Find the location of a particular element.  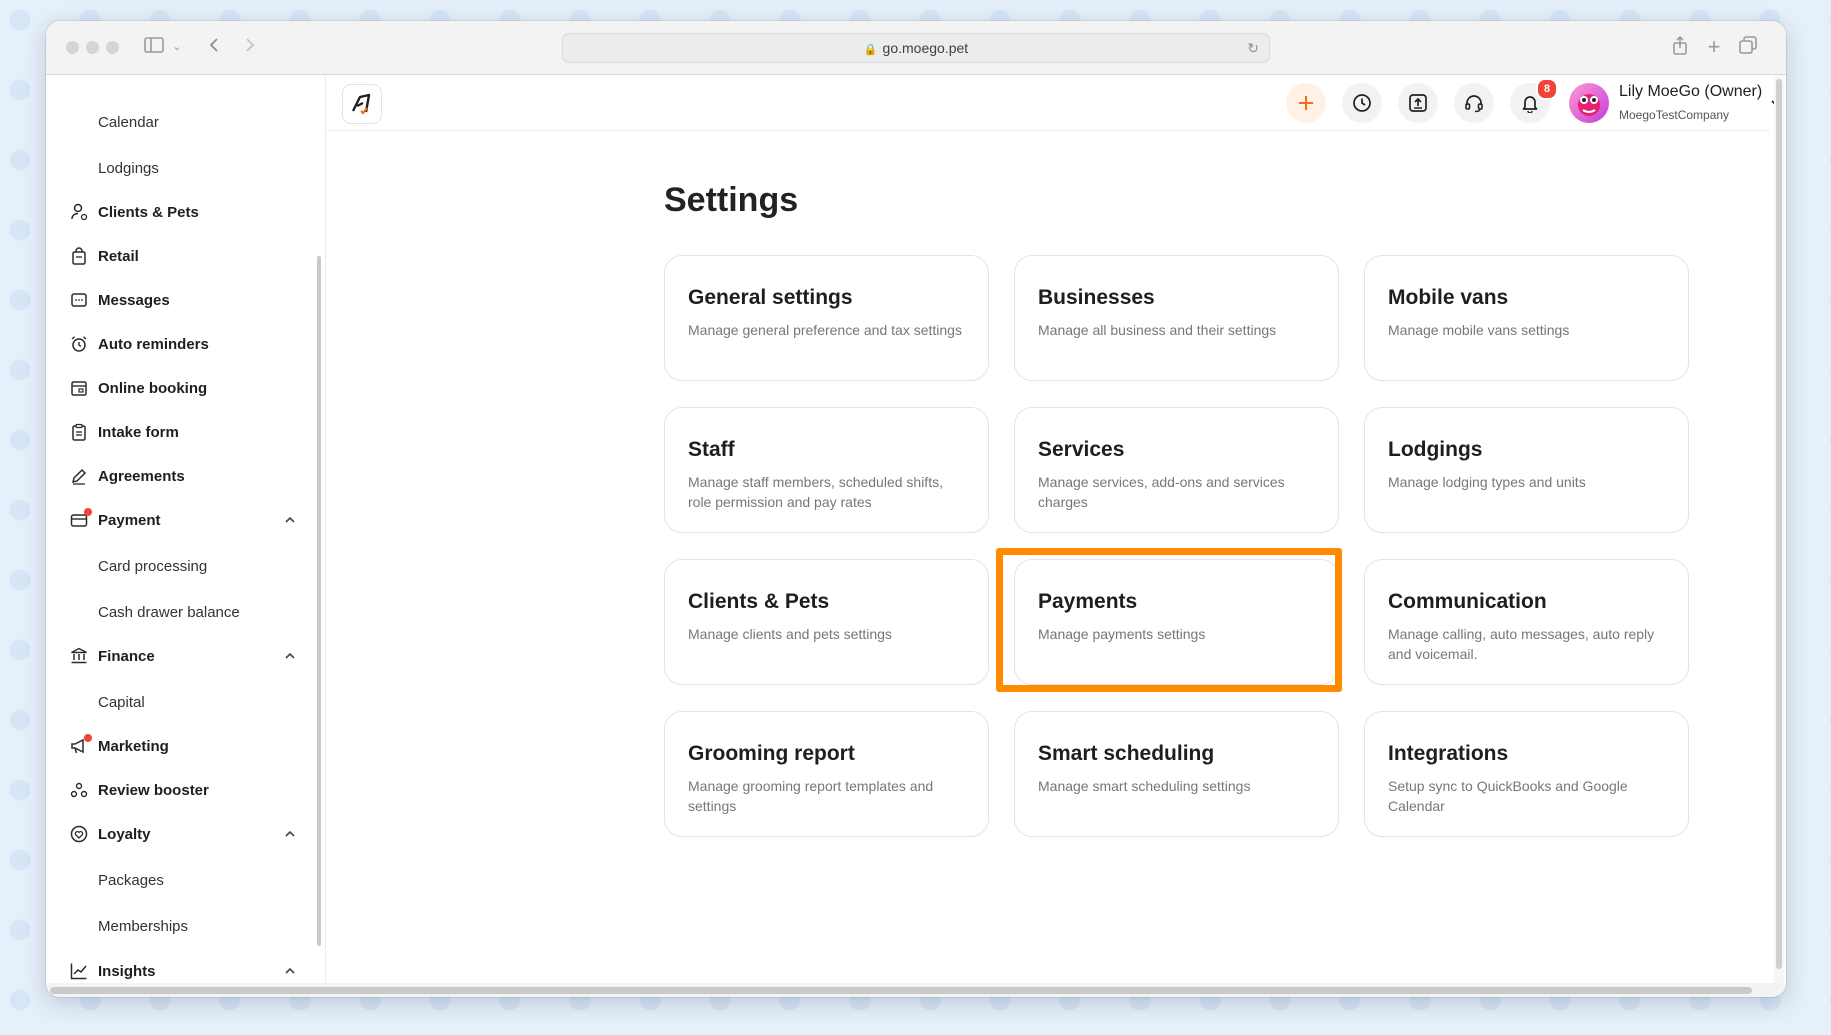

card-title: Businesses is located at coordinates (1096, 297).